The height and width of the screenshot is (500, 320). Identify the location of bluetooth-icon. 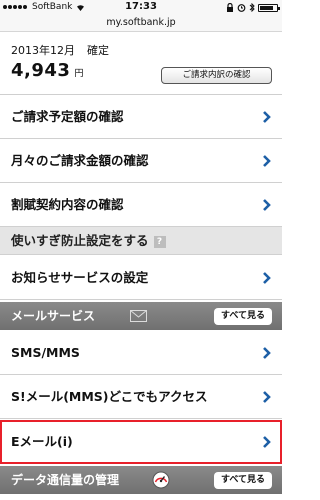
(252, 7).